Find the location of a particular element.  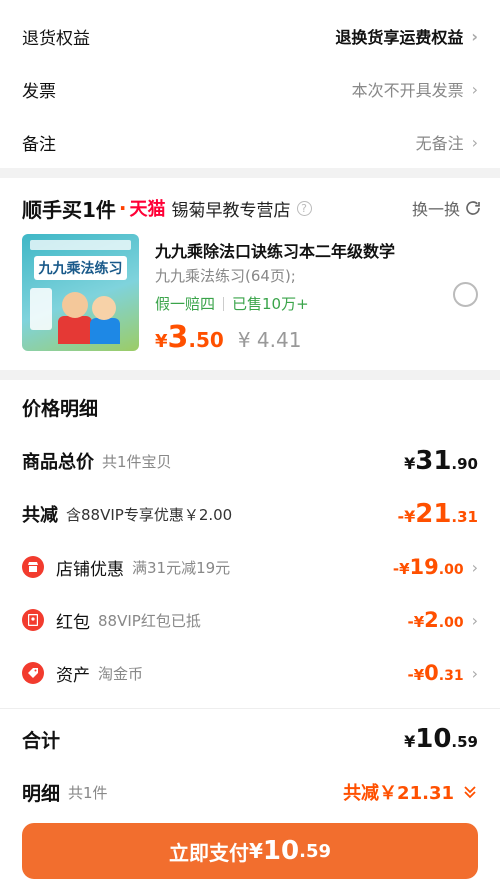

detail-reduction: 共减￥21.31 is located at coordinates (410, 792).